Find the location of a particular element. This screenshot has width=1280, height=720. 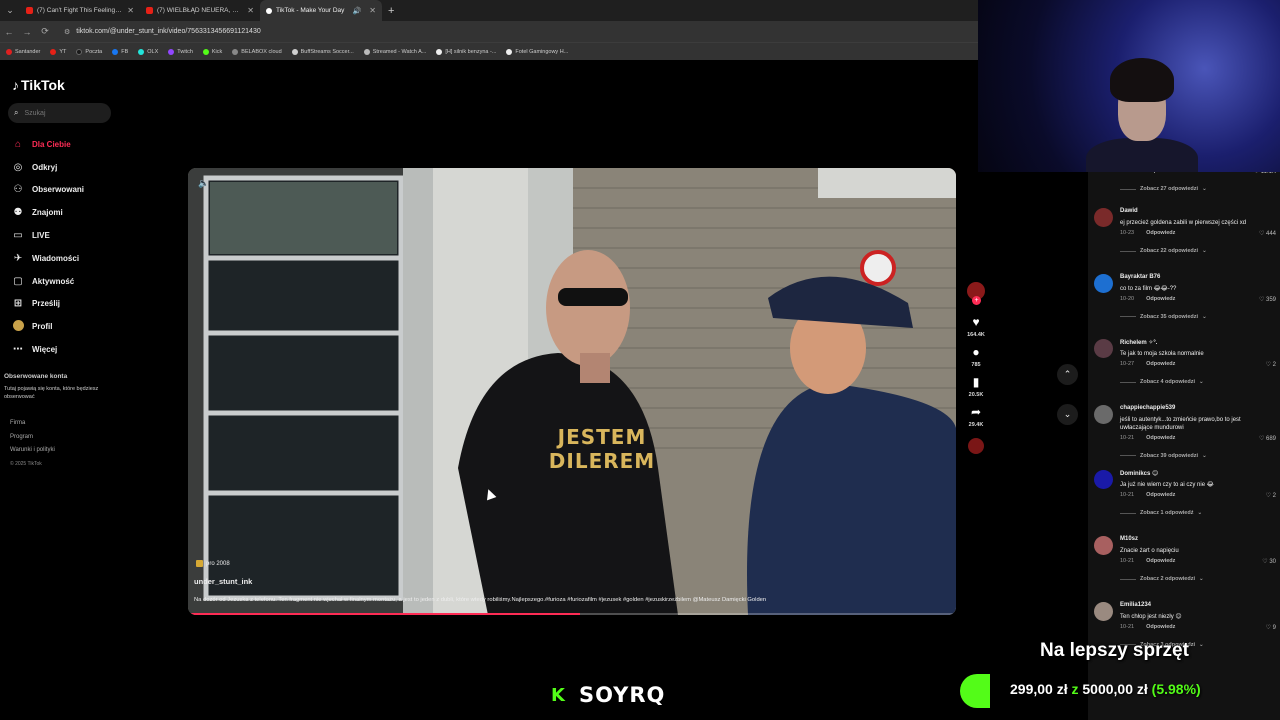

browser-tab-3: TikTok - Make Your Day 🔊 ✕ is located at coordinates (321, 10).